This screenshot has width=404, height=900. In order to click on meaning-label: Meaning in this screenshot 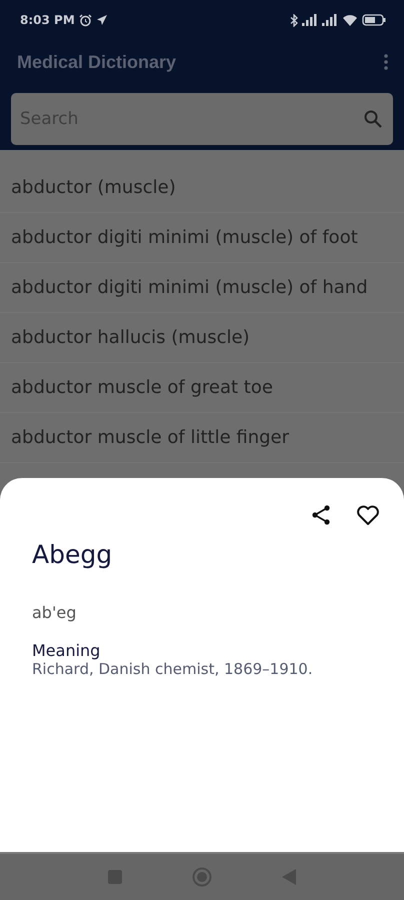, I will do `click(67, 651)`.